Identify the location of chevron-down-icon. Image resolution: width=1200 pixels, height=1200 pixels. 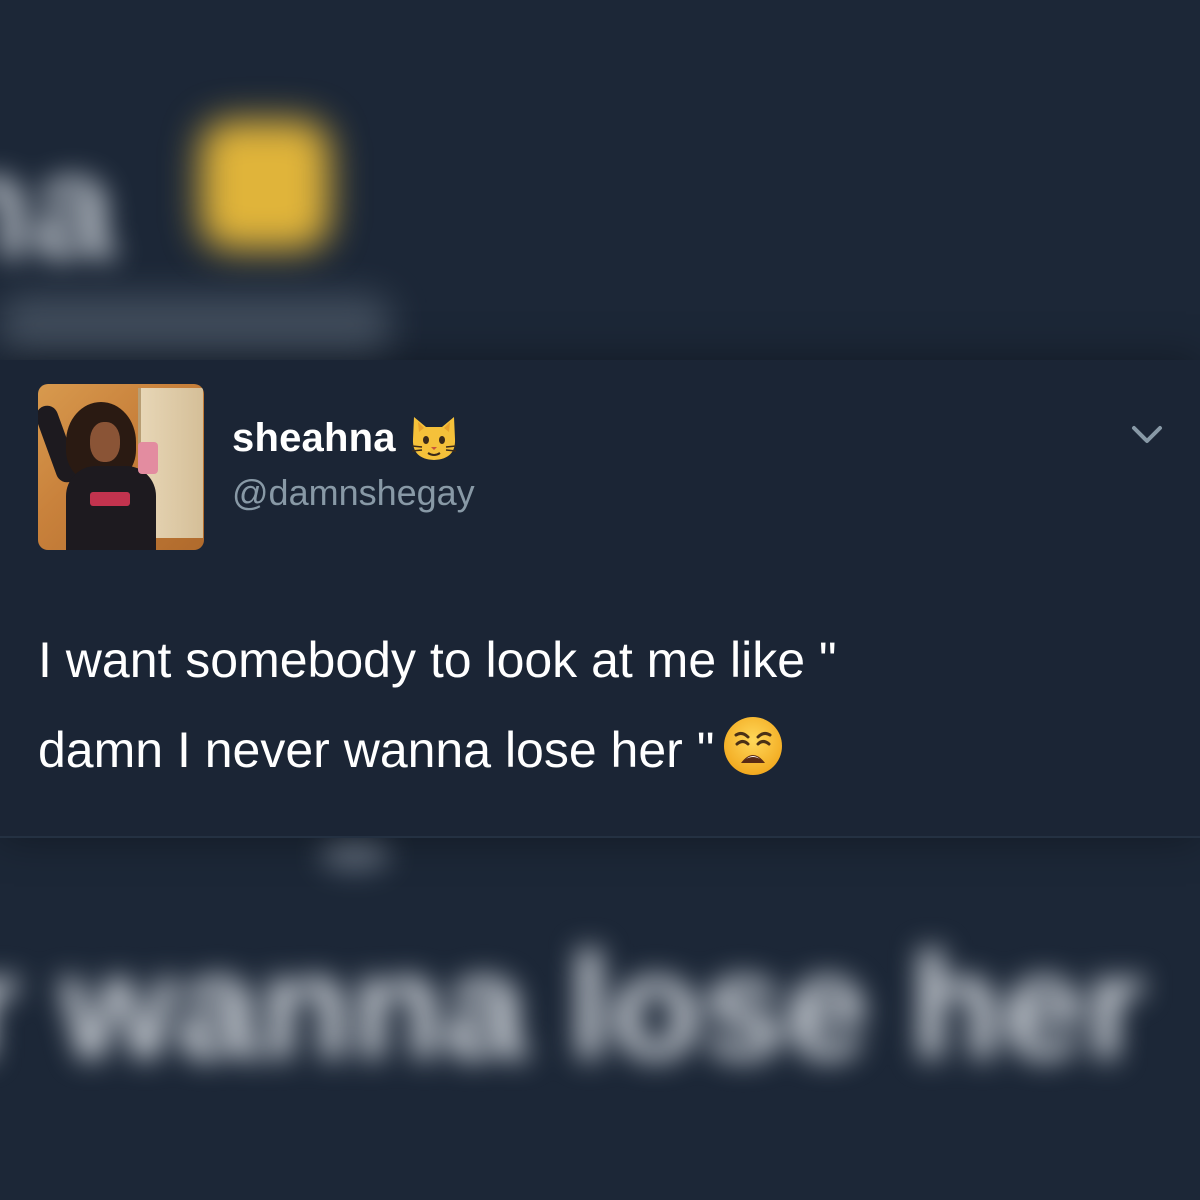
(1147, 435).